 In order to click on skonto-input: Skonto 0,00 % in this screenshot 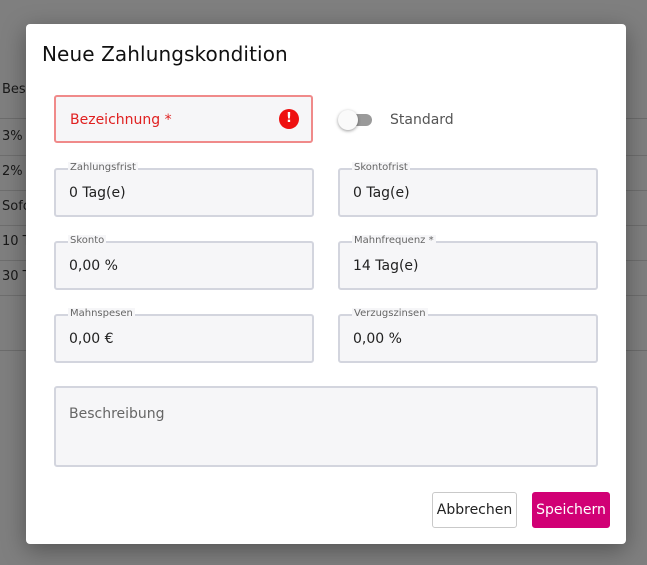, I will do `click(184, 262)`.